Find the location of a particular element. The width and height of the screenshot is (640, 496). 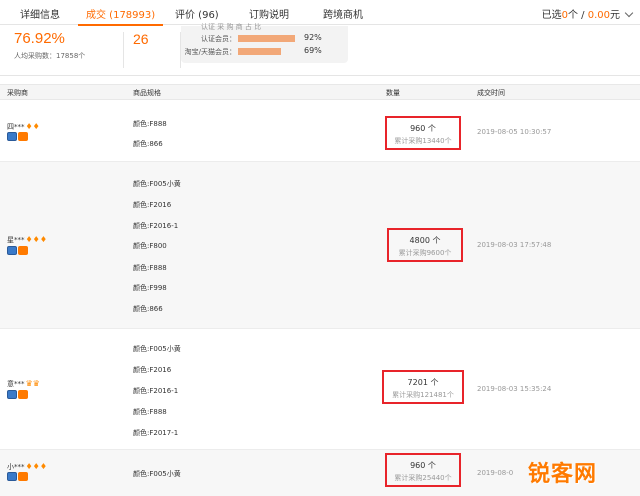

member-bar-certified is located at coordinates (266, 38).